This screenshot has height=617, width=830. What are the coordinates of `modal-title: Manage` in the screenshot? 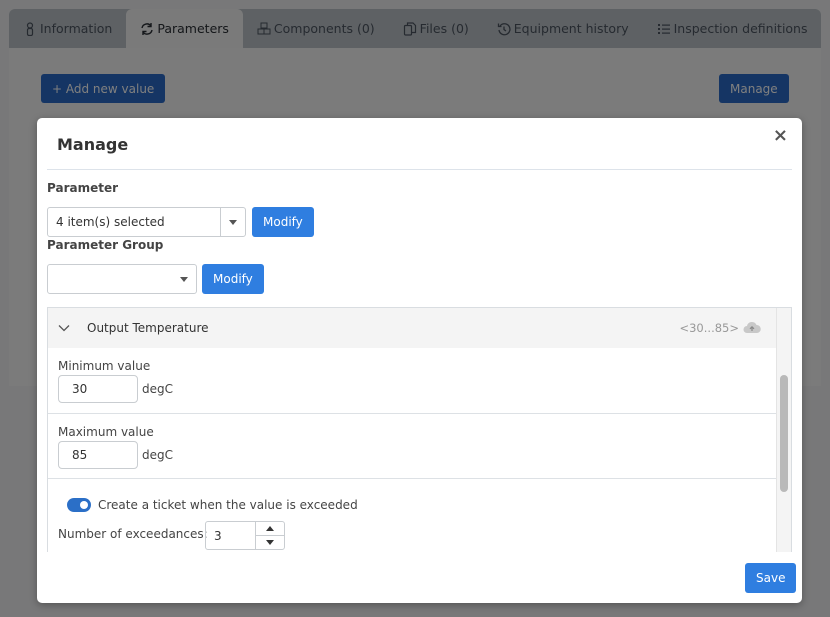 It's located at (93, 144).